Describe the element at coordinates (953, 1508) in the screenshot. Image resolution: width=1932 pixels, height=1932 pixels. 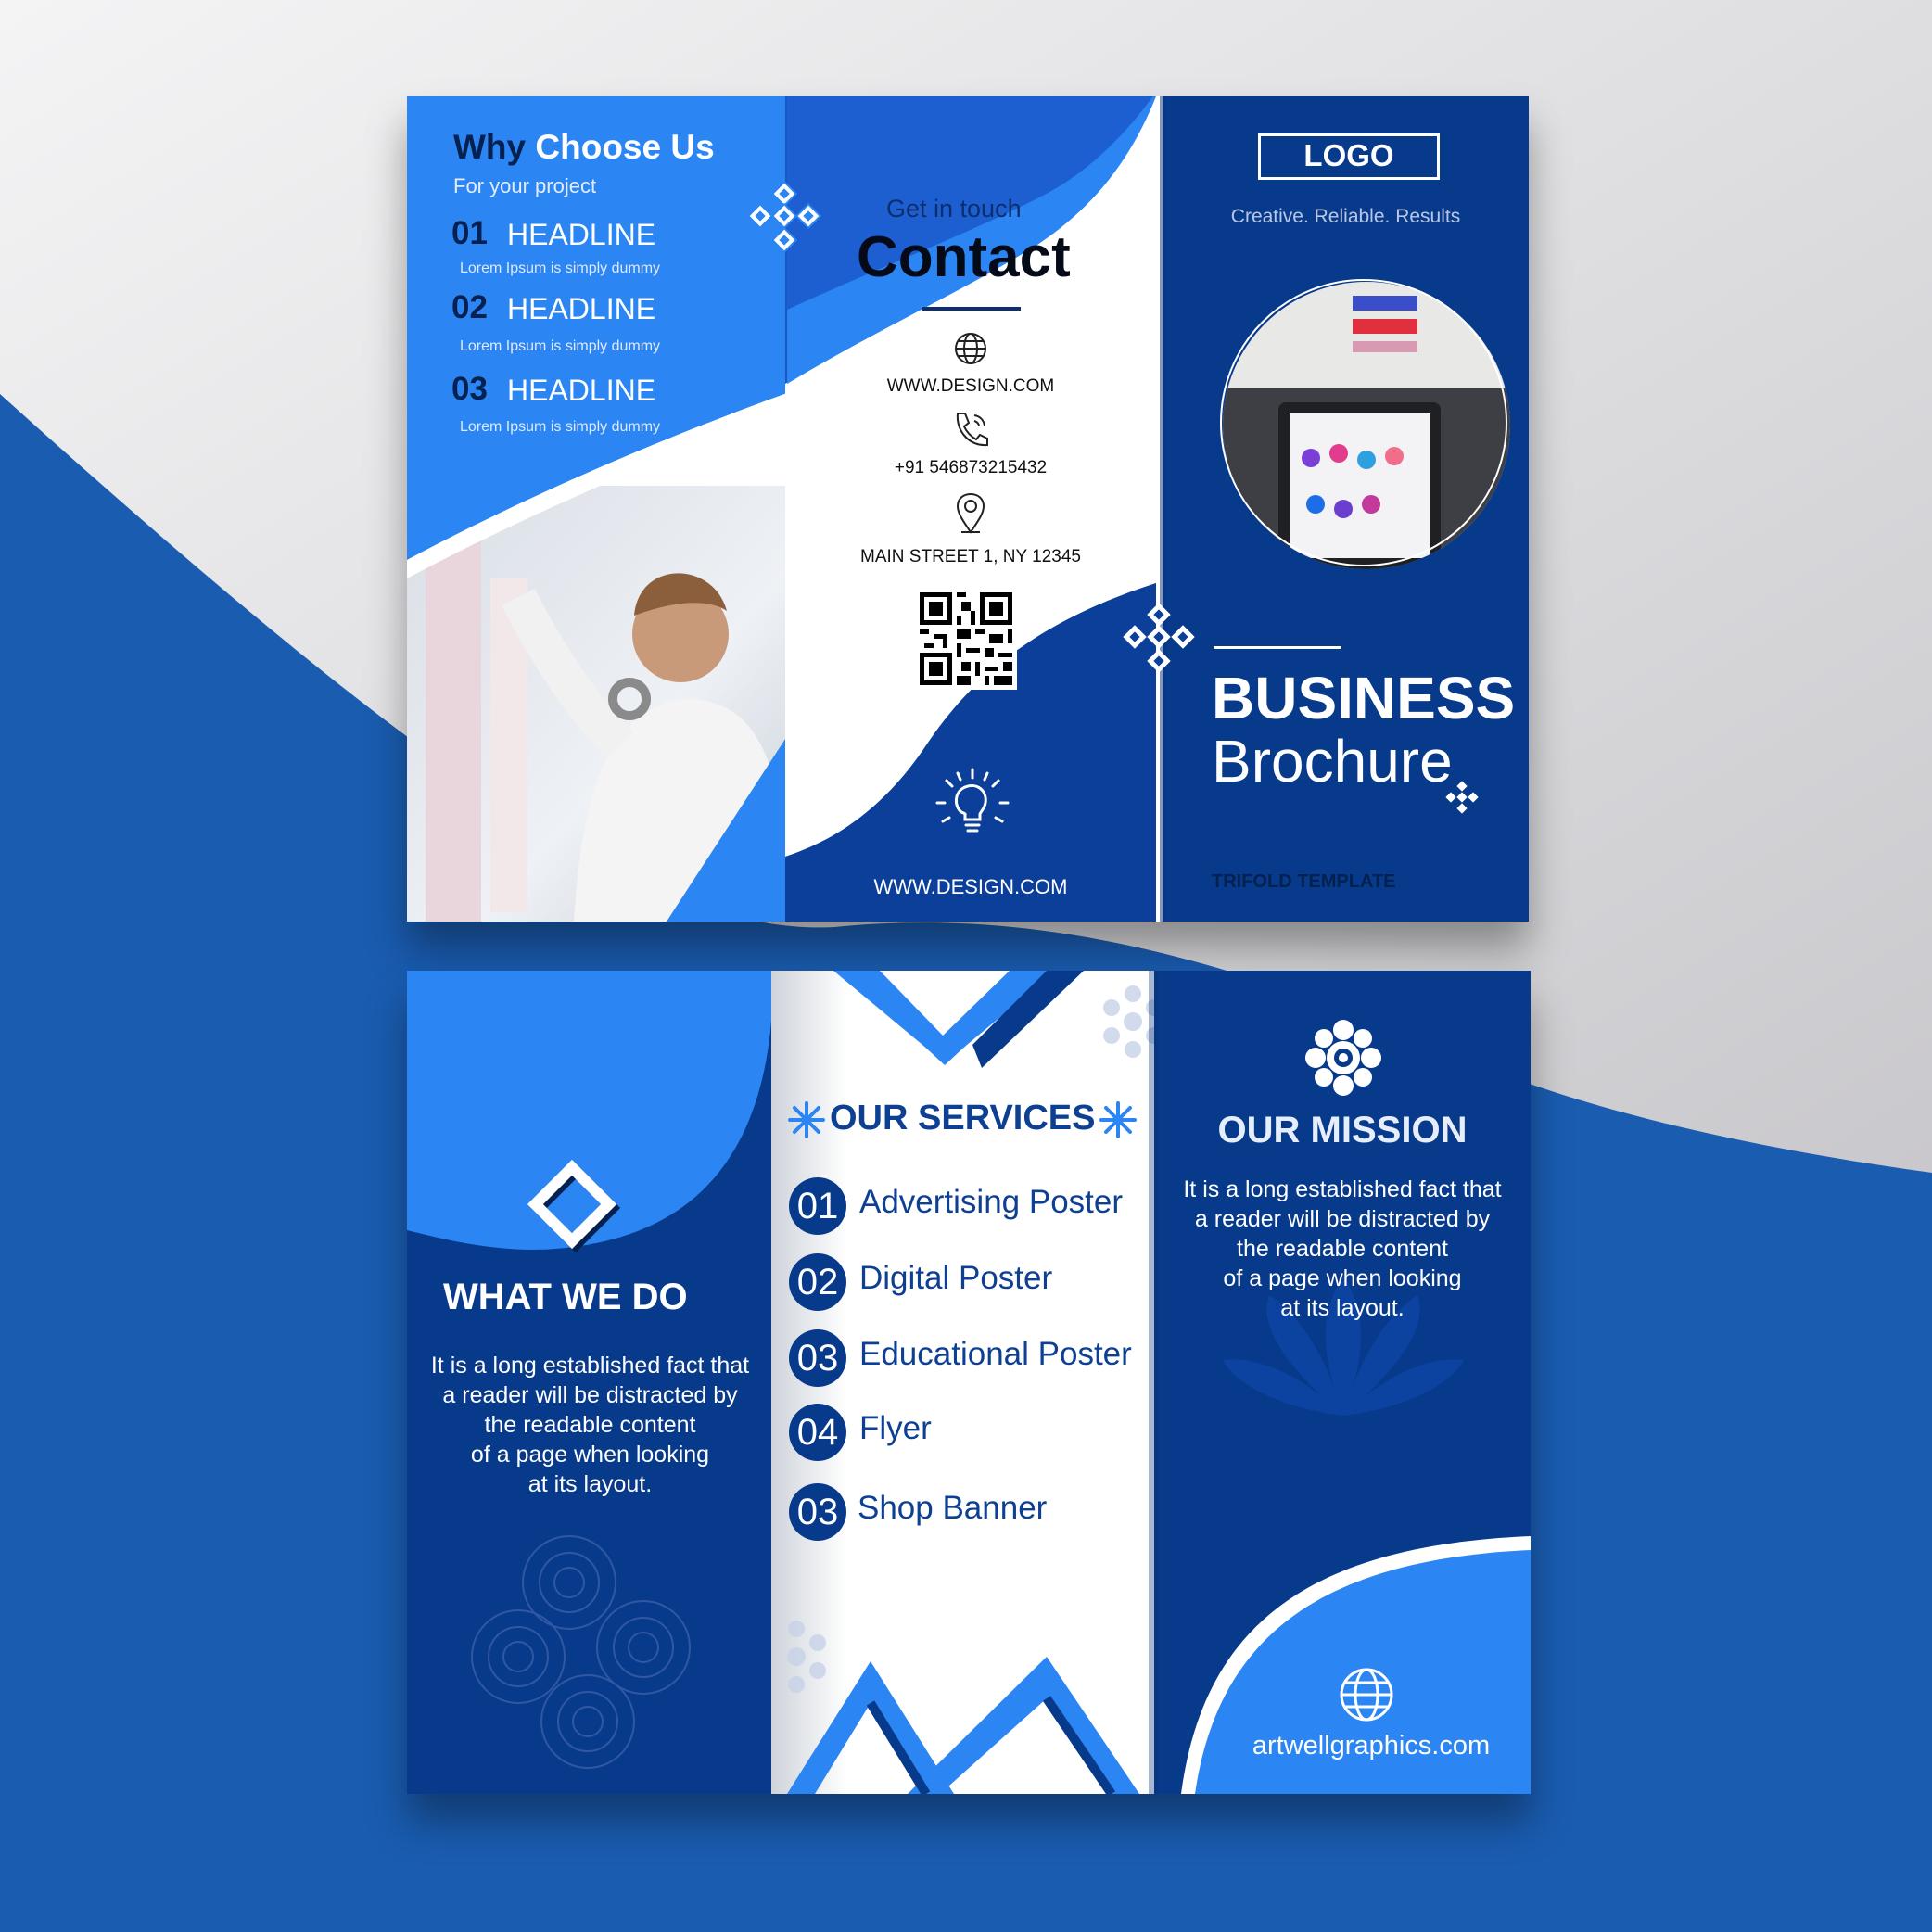
I see `service-5-label: Shop Banner` at that location.